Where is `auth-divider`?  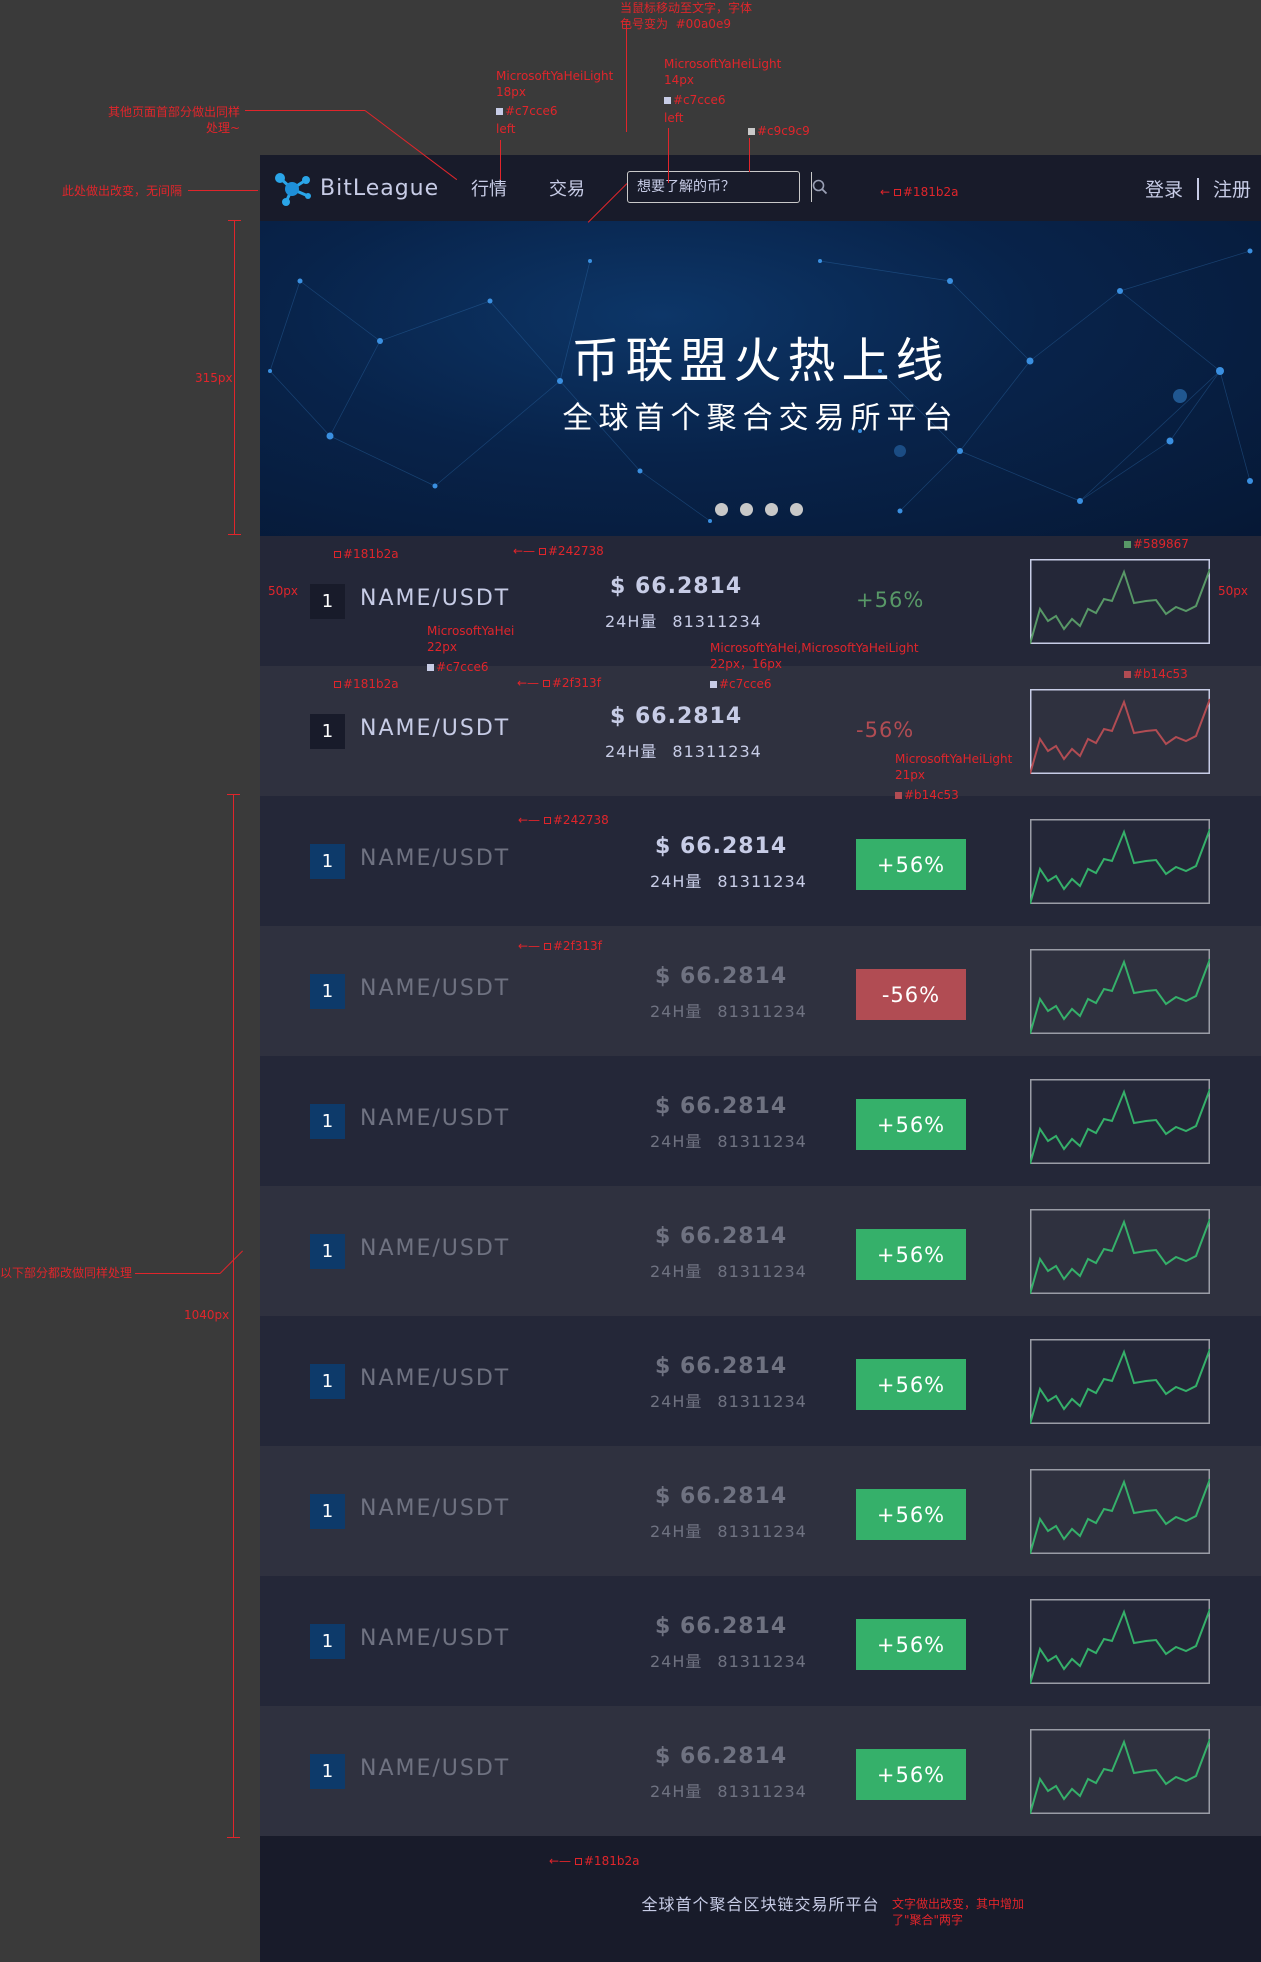 auth-divider is located at coordinates (1197, 188).